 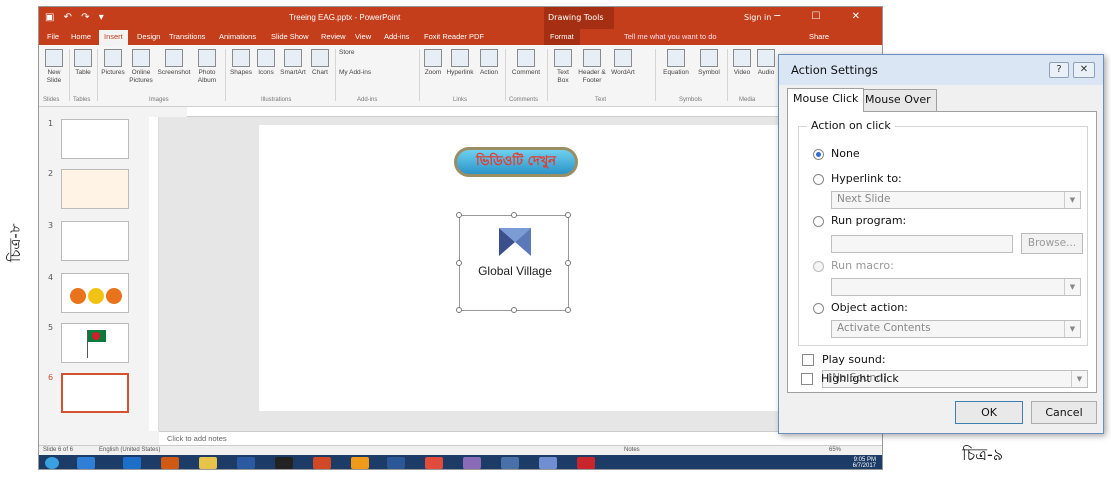 I want to click on hyperlink-select: Next Slide ▼, so click(x=956, y=200).